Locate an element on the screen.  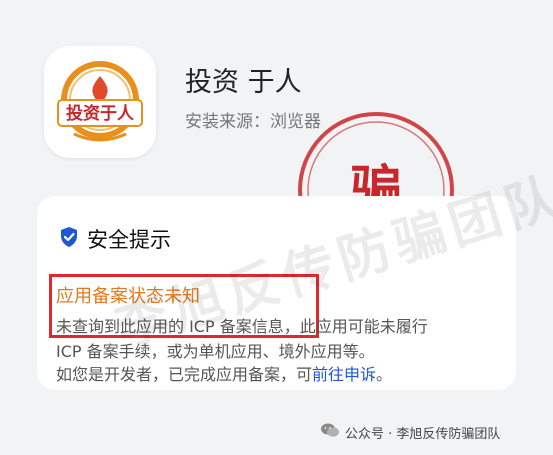
wechat-icon is located at coordinates (330, 432).